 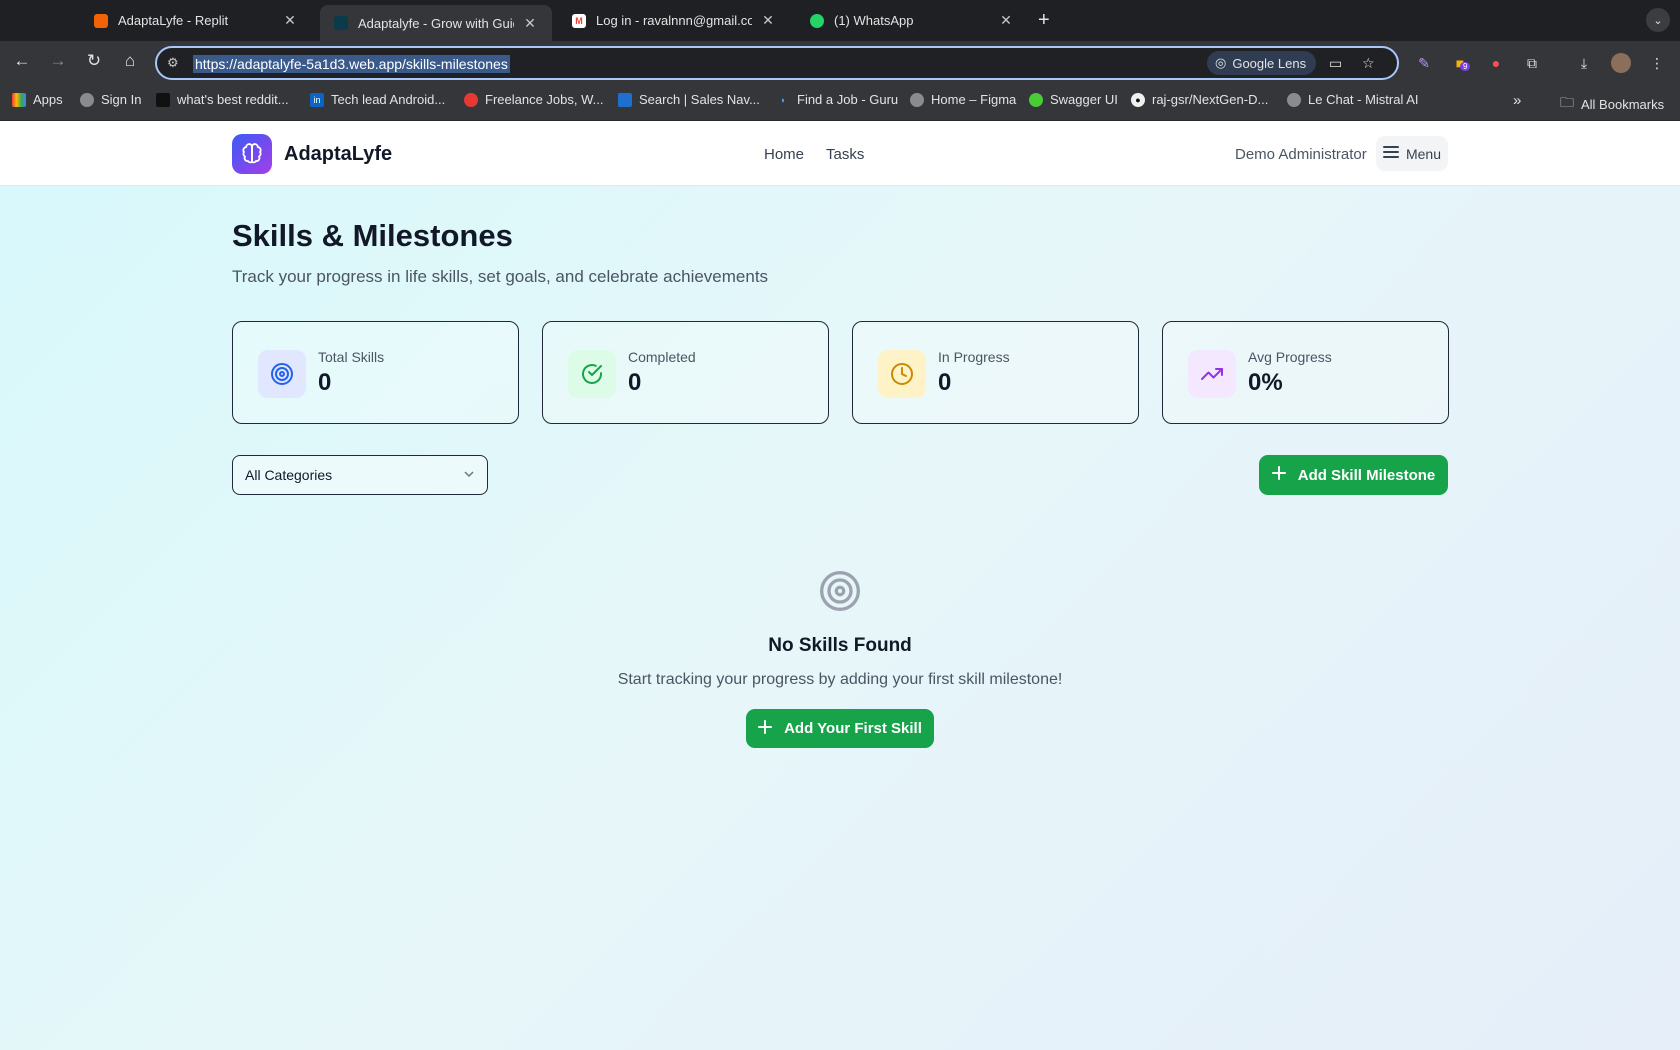 I want to click on tab-title: AdaptaLyfe - Replit, so click(x=173, y=20).